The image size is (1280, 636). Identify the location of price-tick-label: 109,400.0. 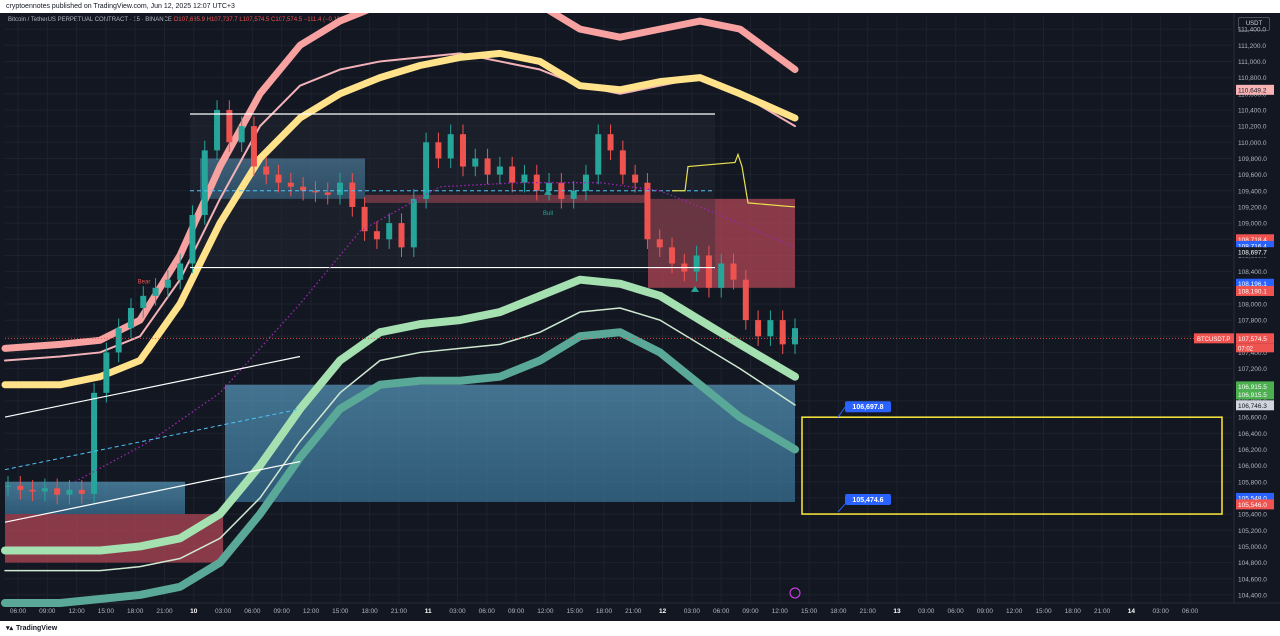
(1252, 191).